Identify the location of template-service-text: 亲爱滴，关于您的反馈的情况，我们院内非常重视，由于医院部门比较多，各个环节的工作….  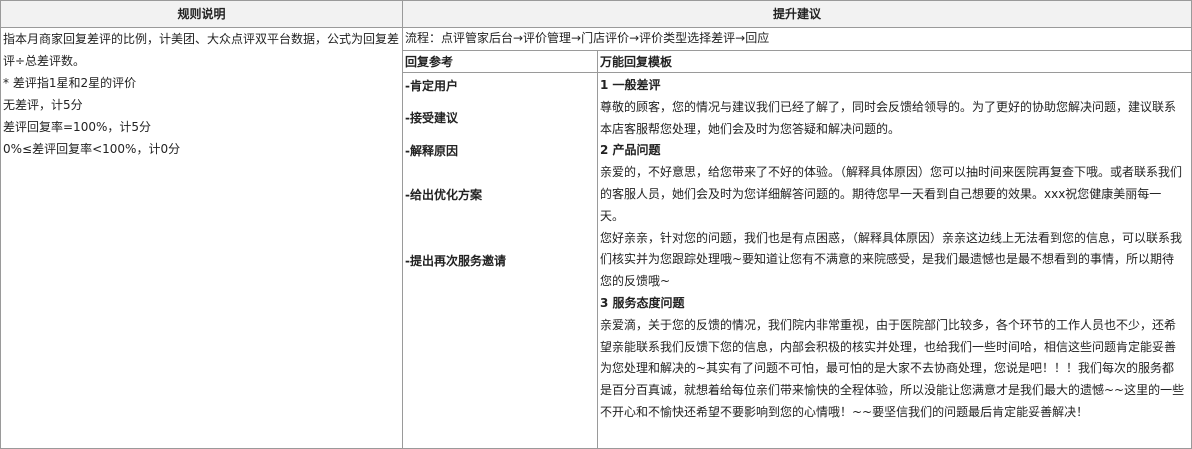
(892, 368).